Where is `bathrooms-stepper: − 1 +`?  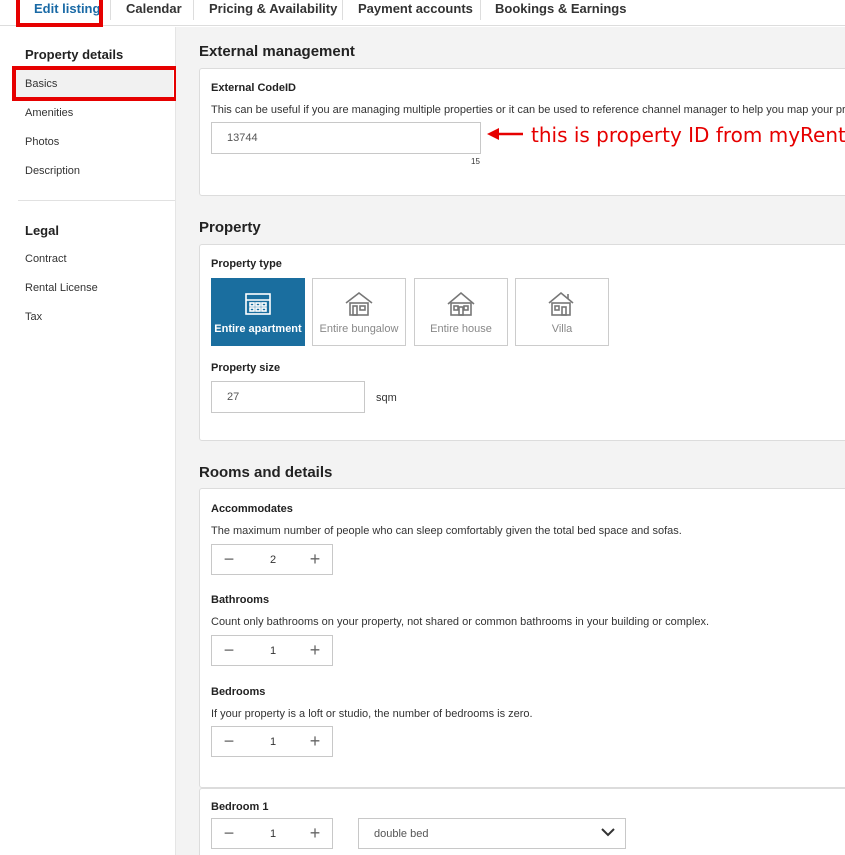
bathrooms-stepper: − 1 + is located at coordinates (272, 650).